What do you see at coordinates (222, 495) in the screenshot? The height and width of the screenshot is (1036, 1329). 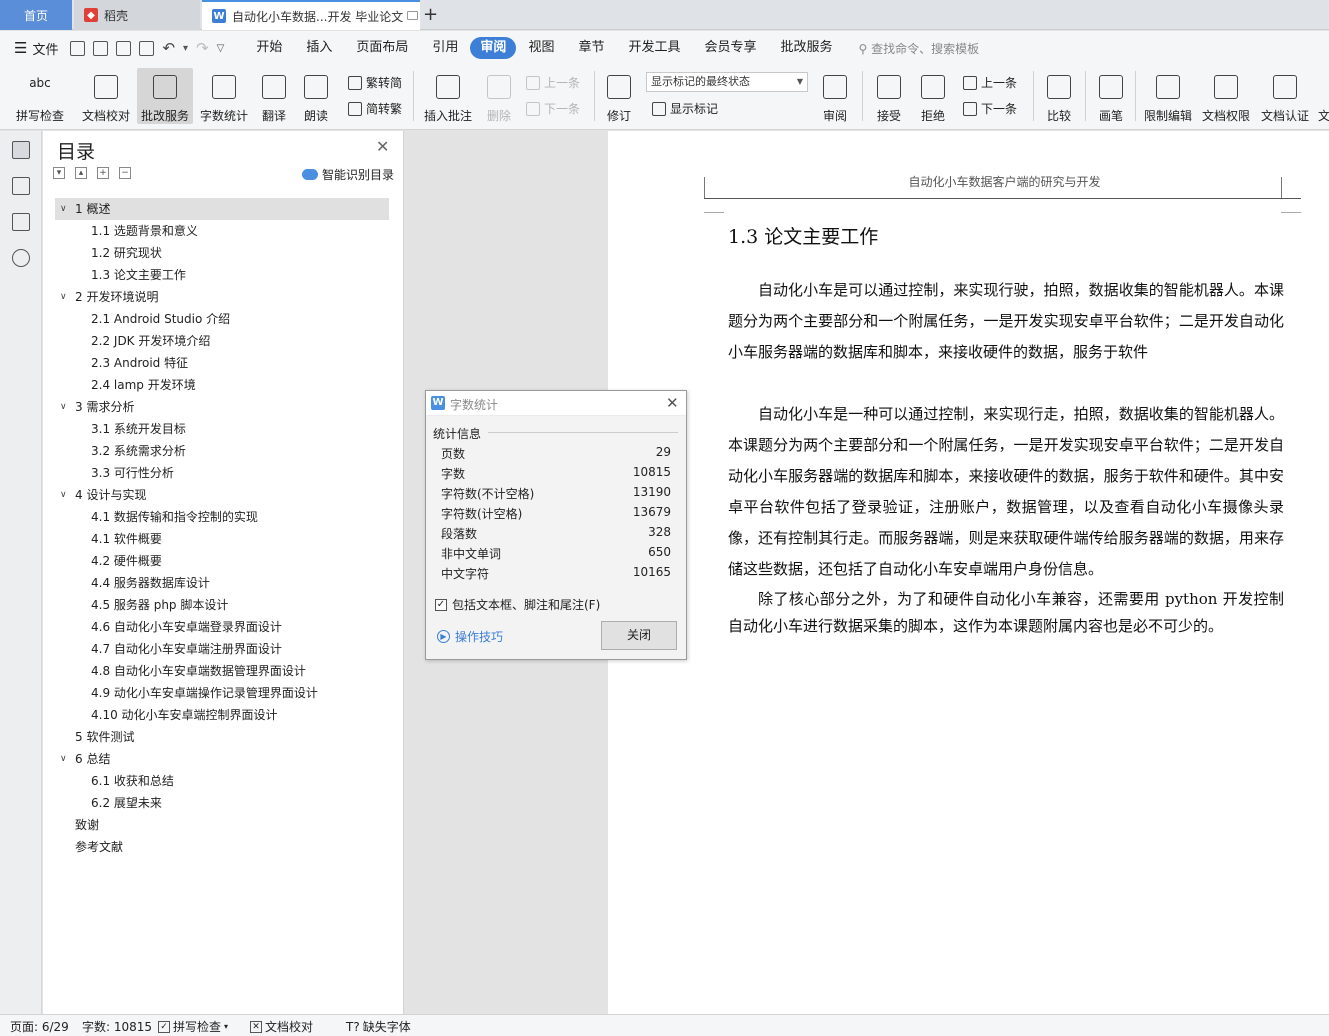 I see `toc-item: ∨ 4 设计与实现` at bounding box center [222, 495].